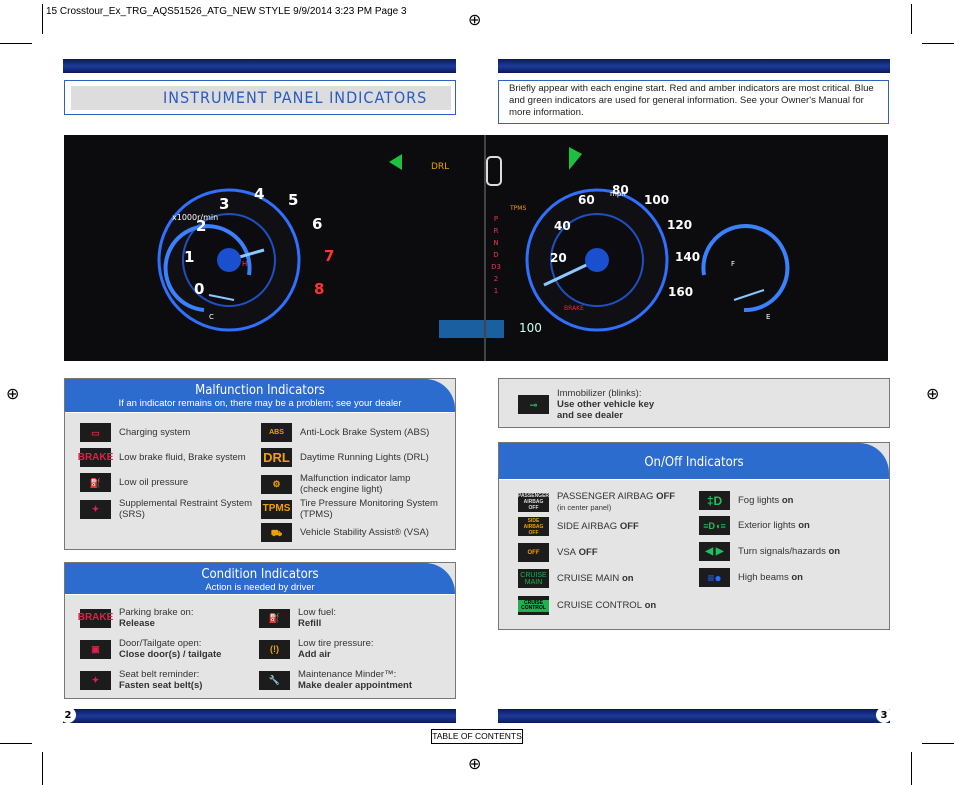 The height and width of the screenshot is (785, 954). Describe the element at coordinates (274, 649) in the screenshot. I see `low-tire-pressure-icon: (!)` at that location.